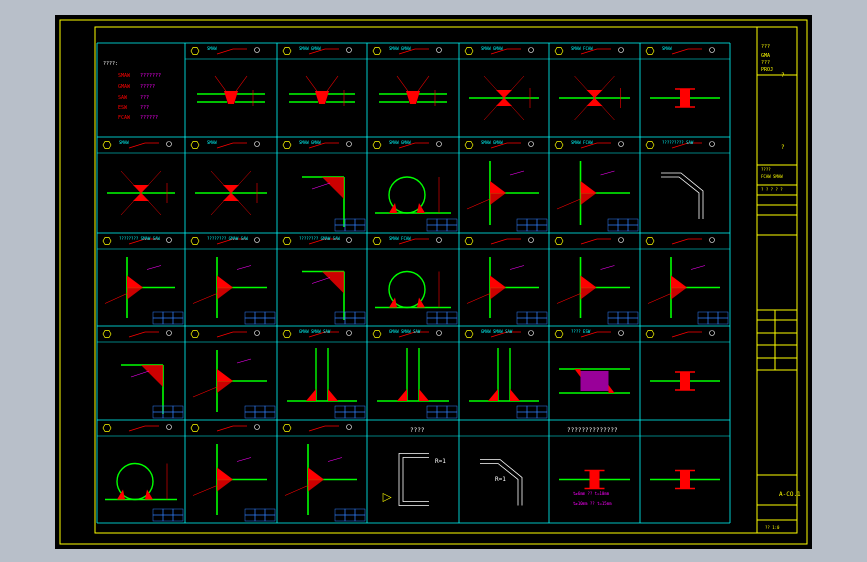 This screenshot has width=867, height=562. I want to click on detail-process-label: SMAW FCAW, so click(582, 142).